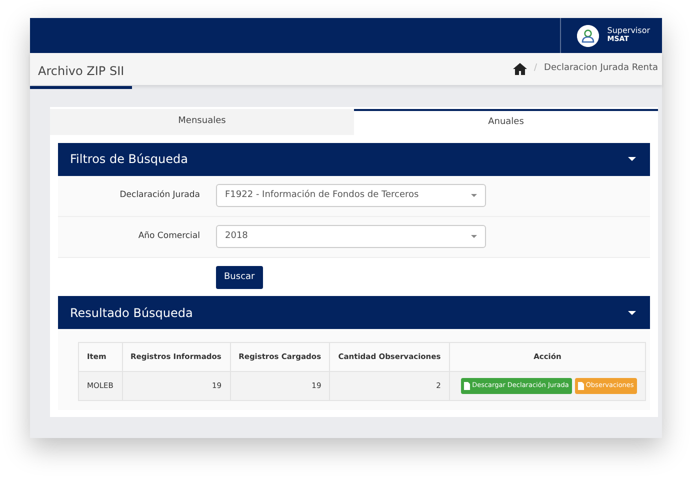  Describe the element at coordinates (202, 121) in the screenshot. I see `tab: Mensuales` at that location.